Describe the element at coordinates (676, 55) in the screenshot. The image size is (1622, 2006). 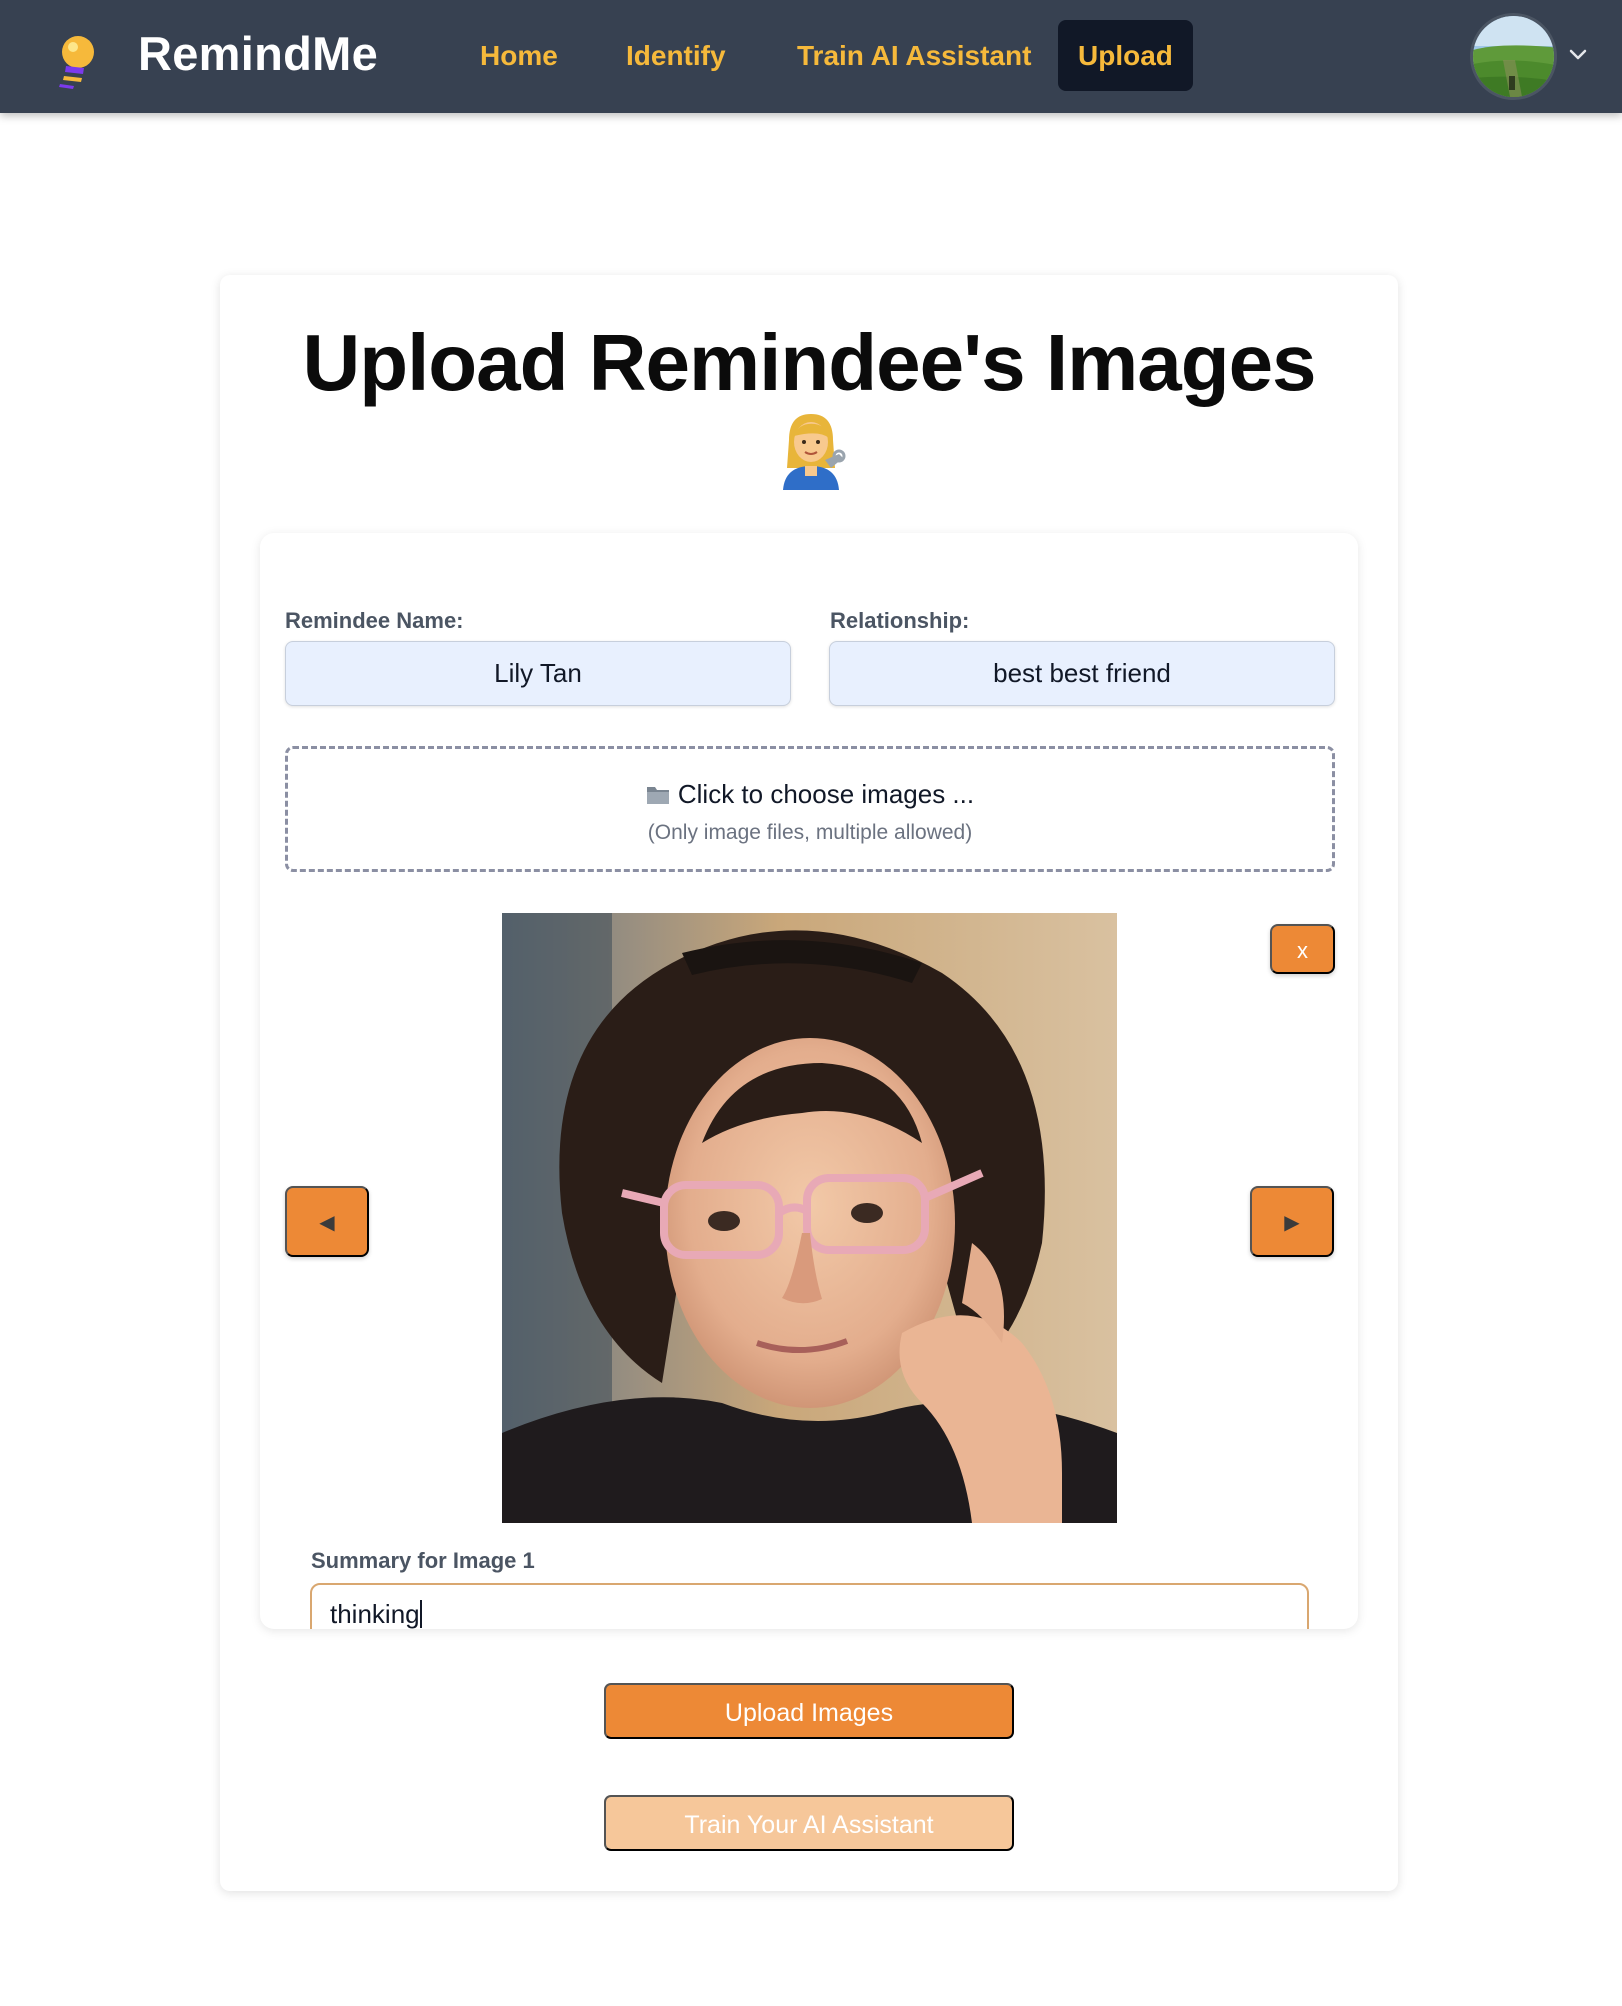
I see `nav-identify: Identify` at that location.